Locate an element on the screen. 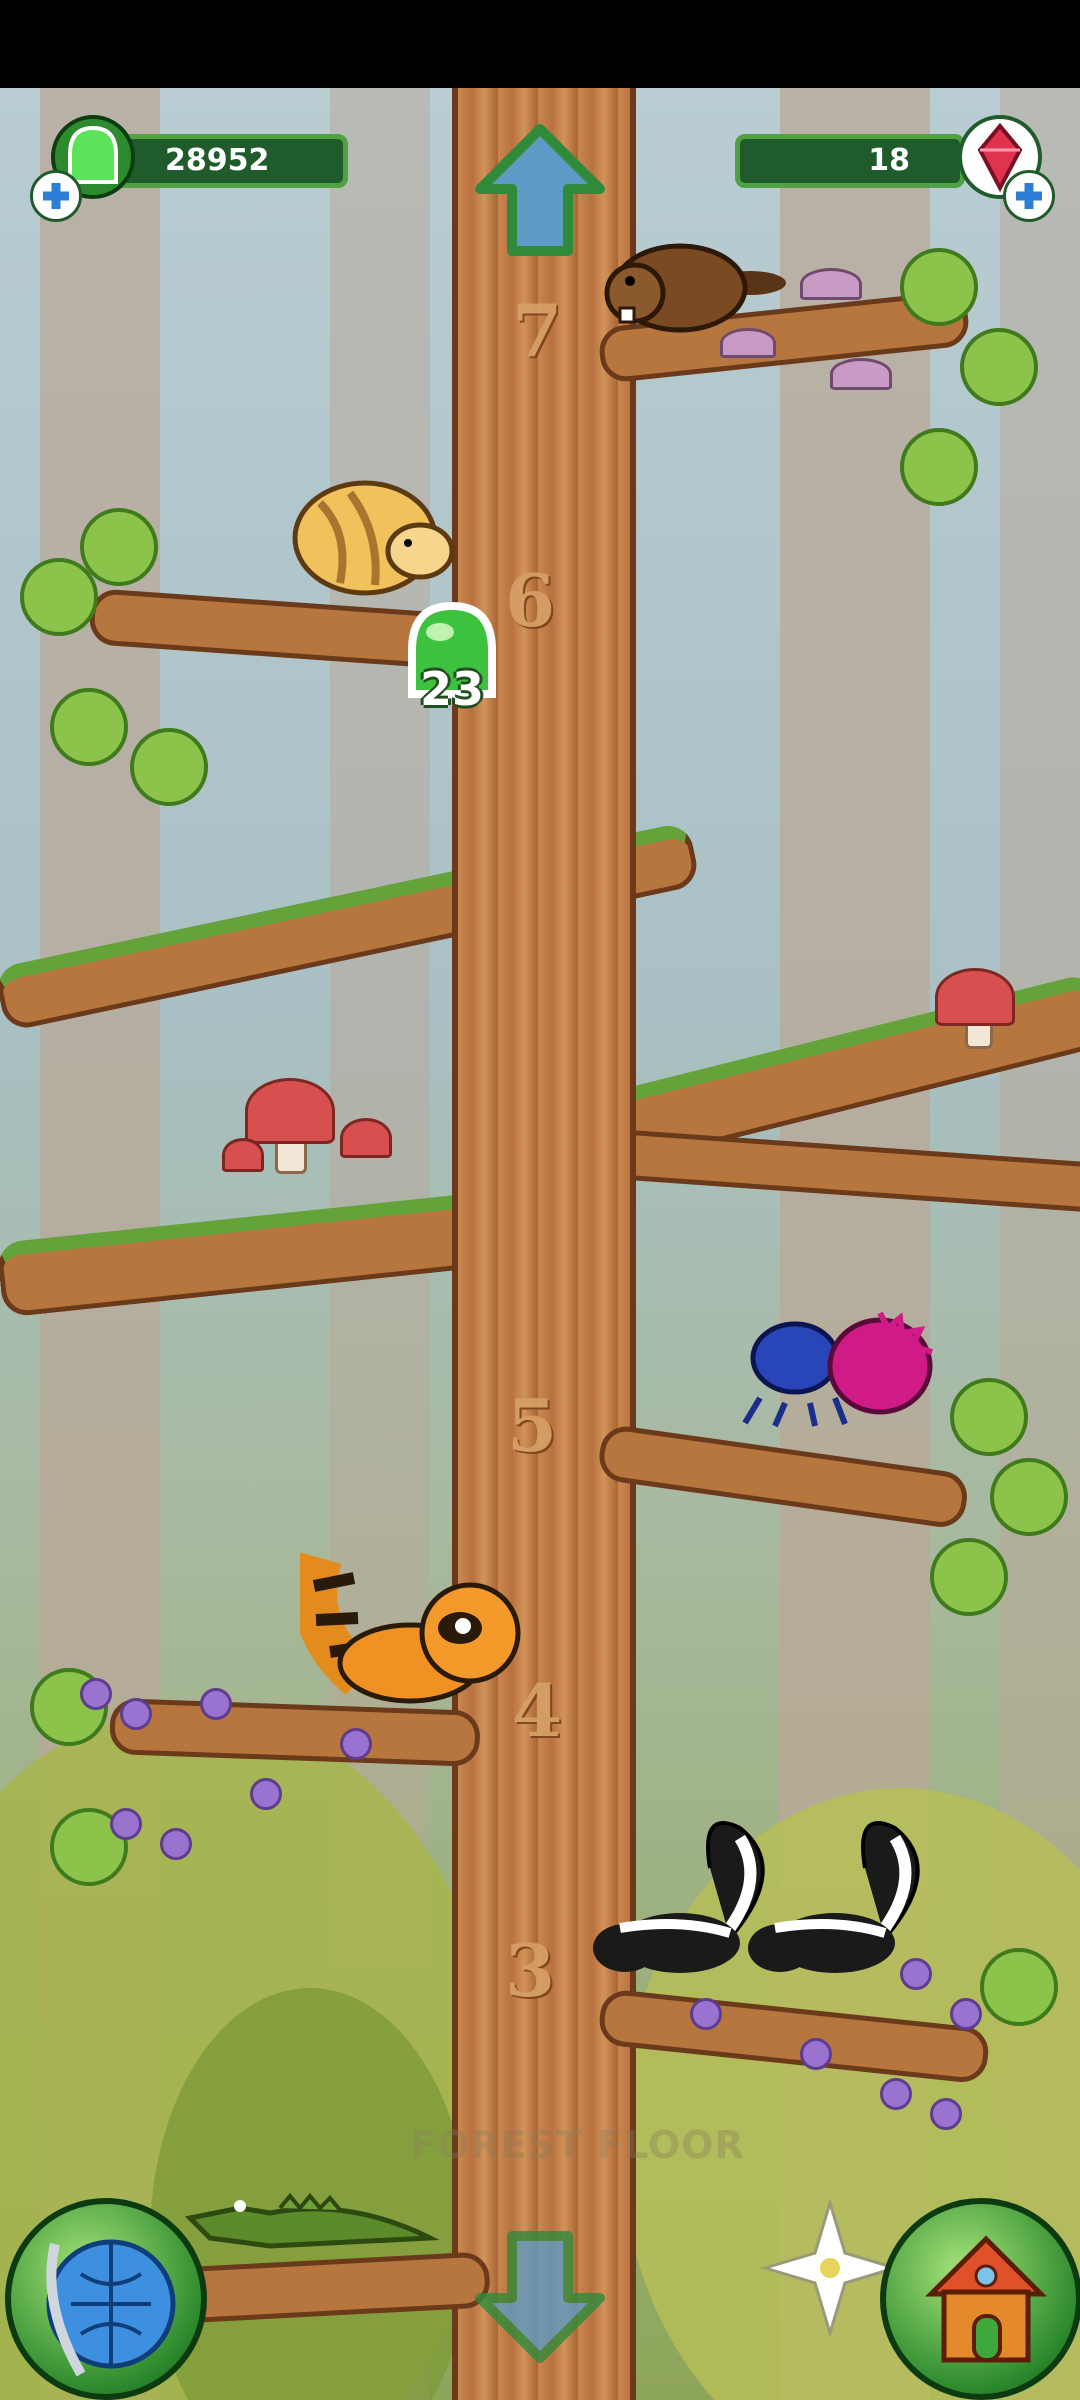 This screenshot has width=1080, height=2400. currency-amount: 28952 is located at coordinates (217, 160).